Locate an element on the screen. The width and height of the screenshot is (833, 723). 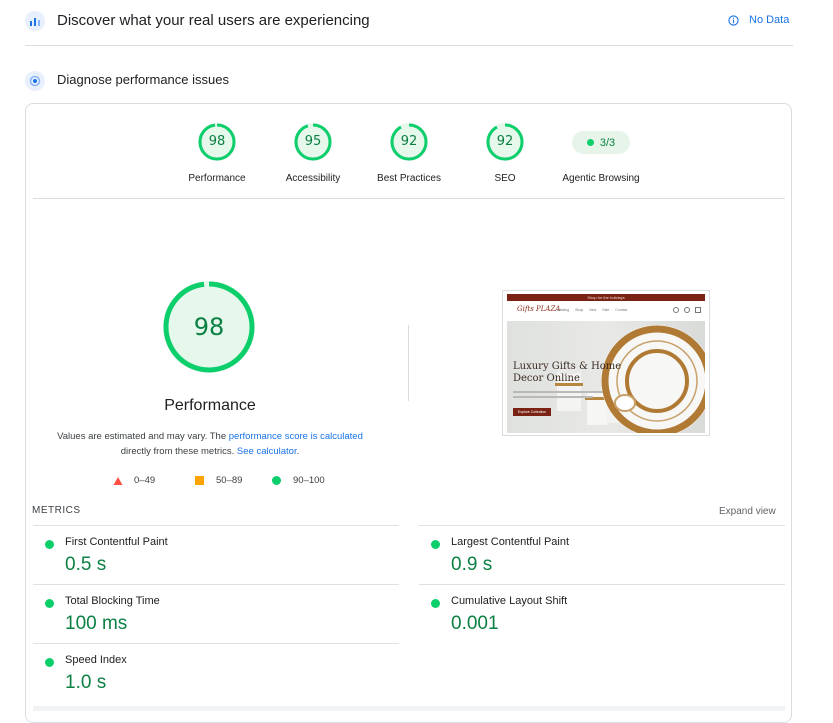
category-label: Performance is located at coordinates (217, 178).